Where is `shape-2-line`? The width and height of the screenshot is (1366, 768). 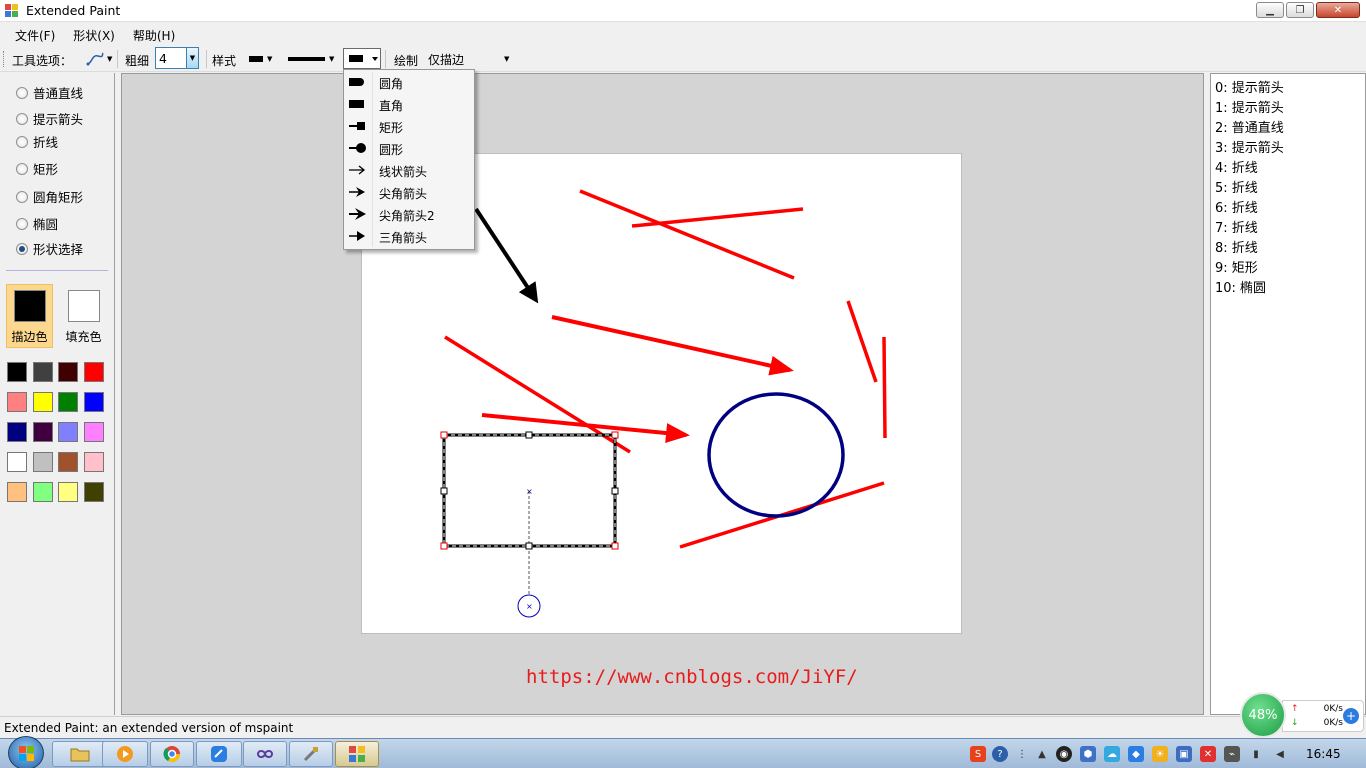 shape-2-line is located at coordinates (687, 234).